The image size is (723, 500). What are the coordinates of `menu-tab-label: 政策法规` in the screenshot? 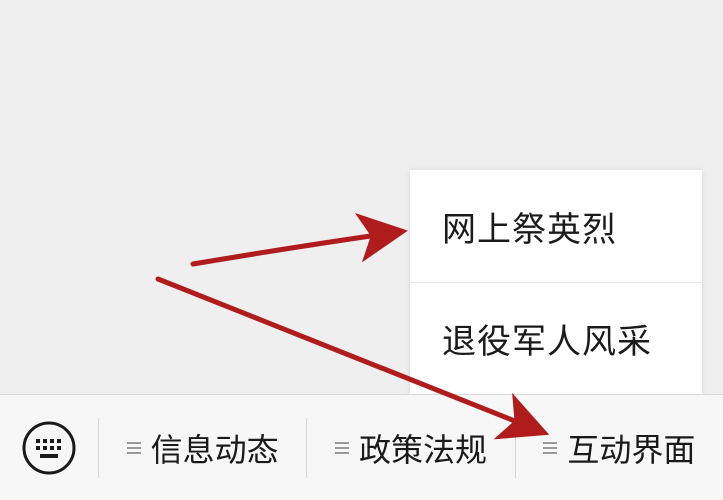 It's located at (422, 450).